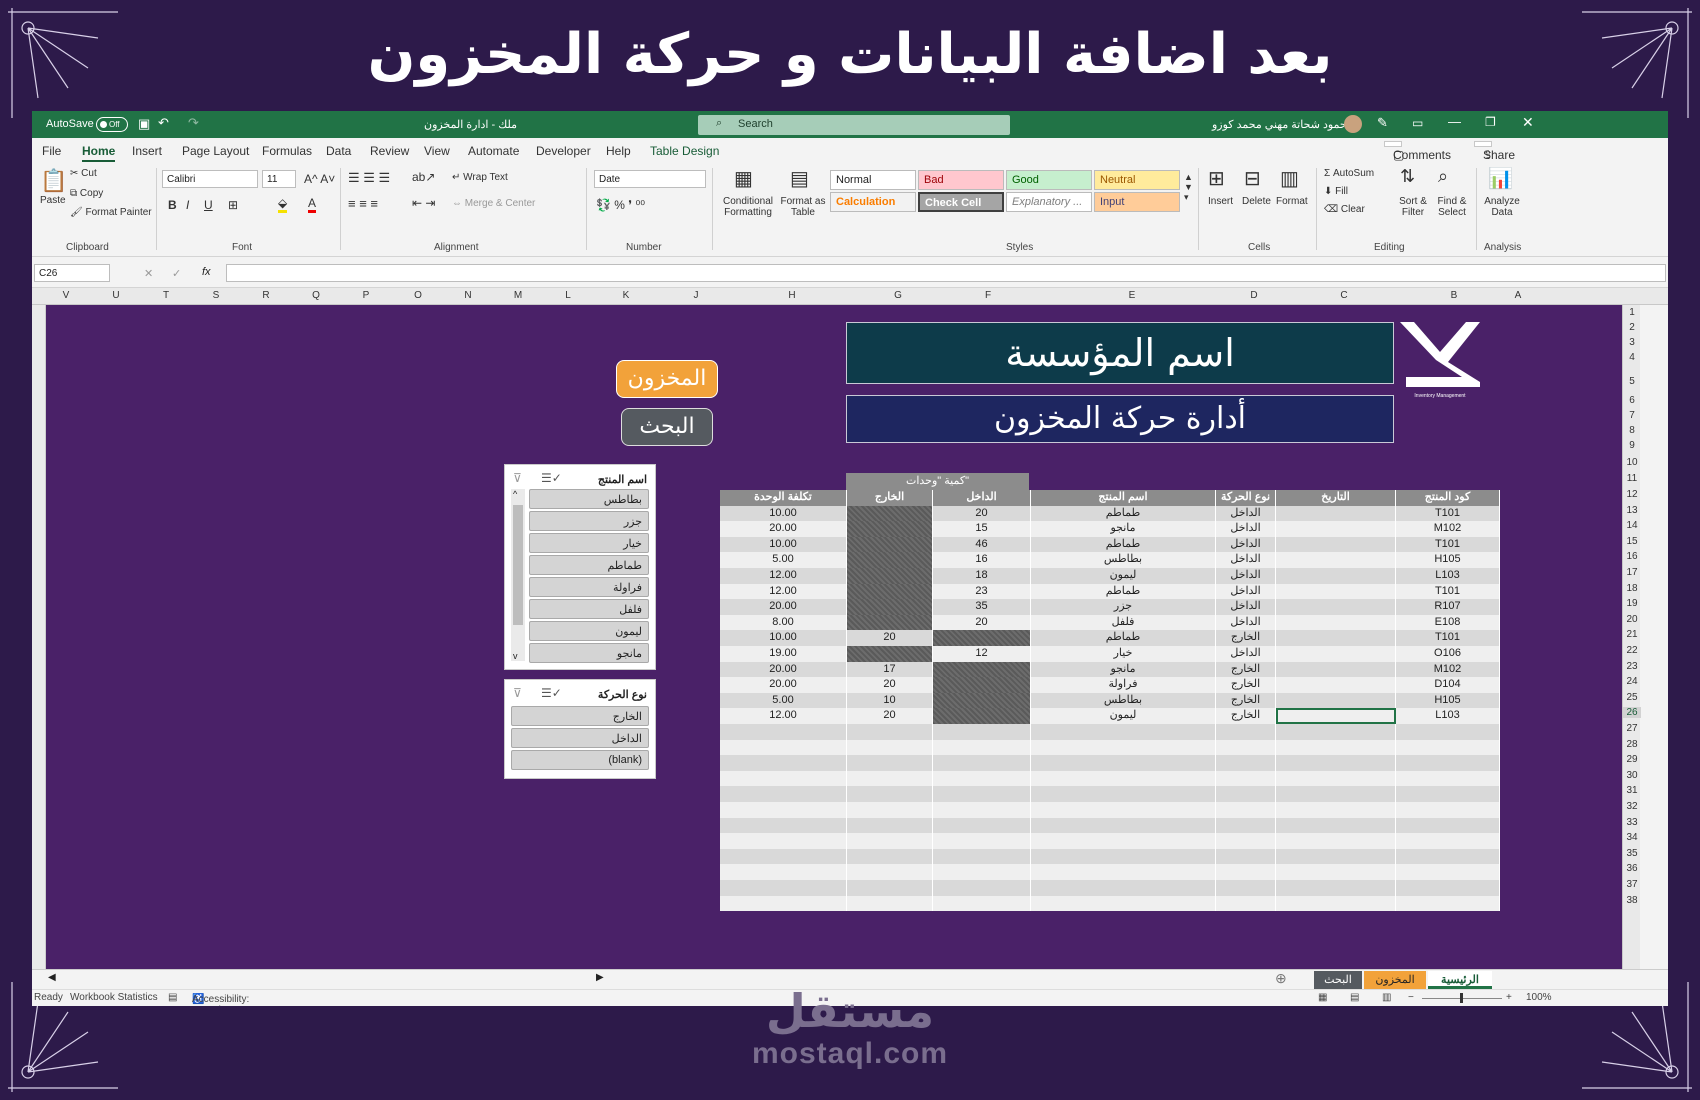 The height and width of the screenshot is (1100, 1700). Describe the element at coordinates (854, 125) in the screenshot. I see `search-box: ⌕ Search` at that location.